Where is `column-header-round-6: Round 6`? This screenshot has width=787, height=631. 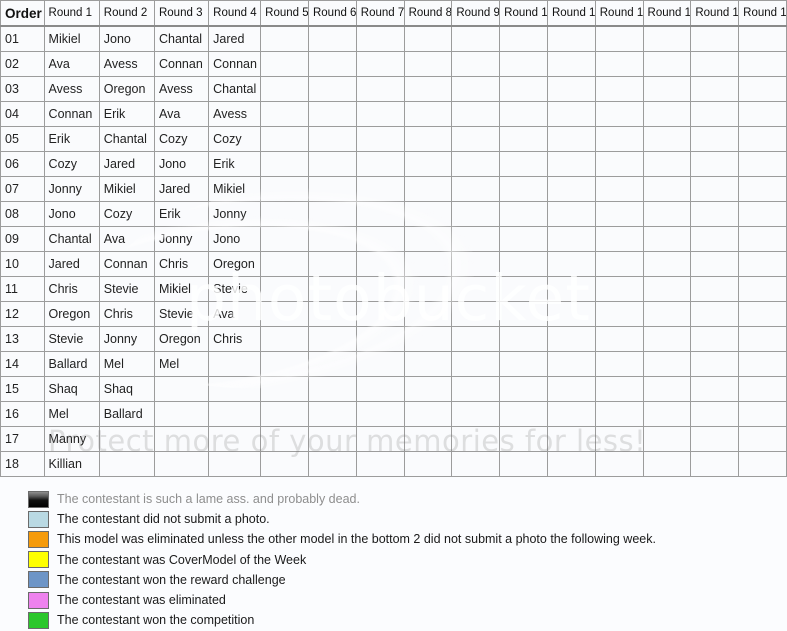
column-header-round-6: Round 6 is located at coordinates (332, 13).